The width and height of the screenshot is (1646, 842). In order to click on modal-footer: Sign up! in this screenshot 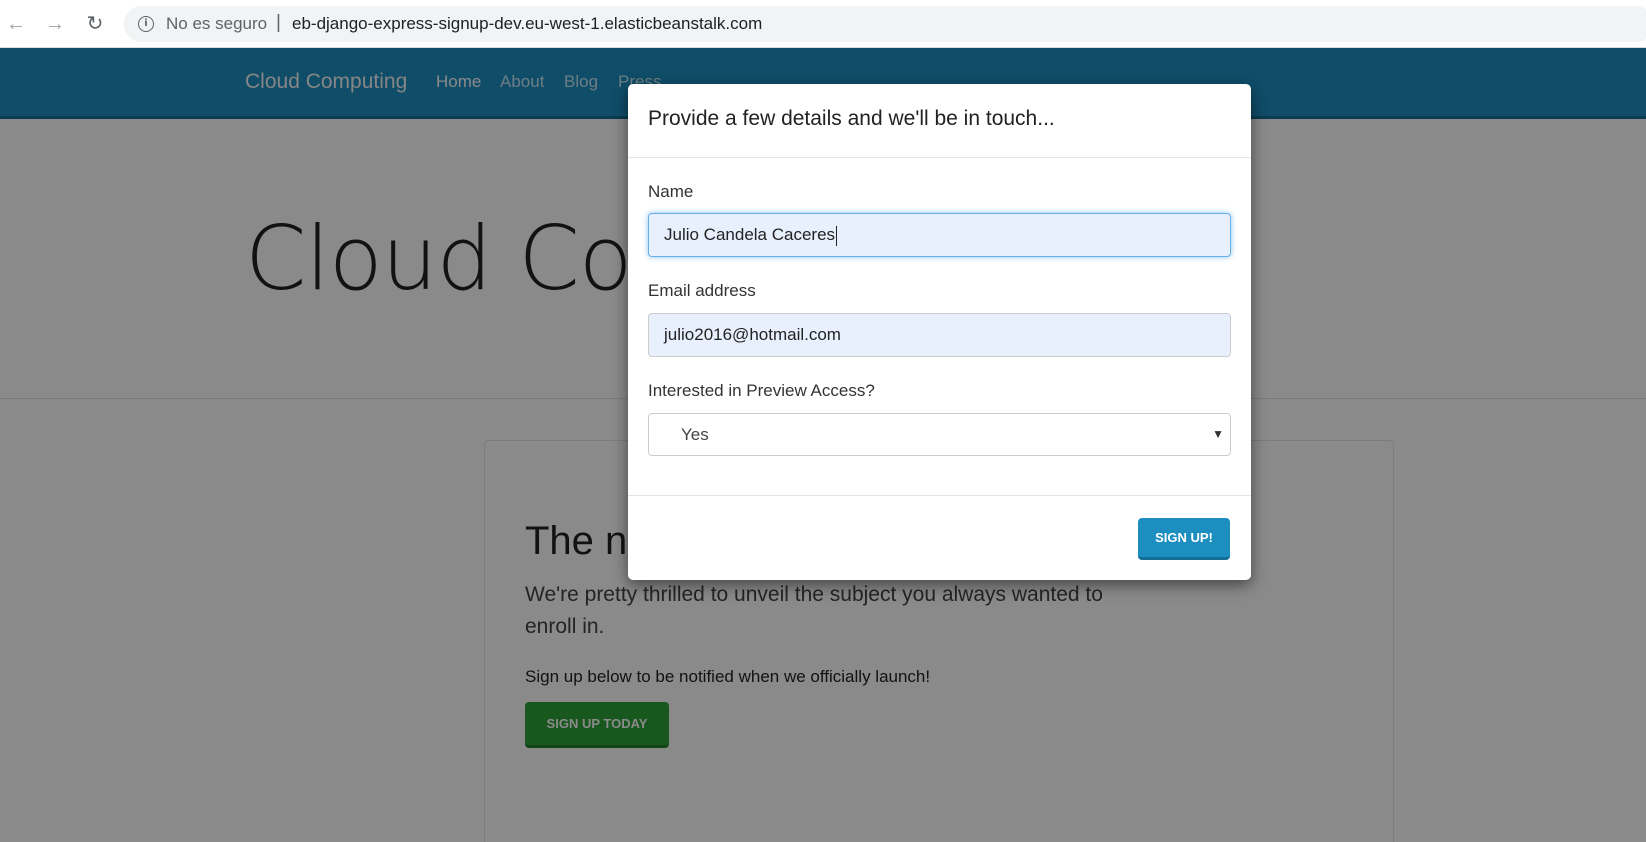, I will do `click(939, 537)`.